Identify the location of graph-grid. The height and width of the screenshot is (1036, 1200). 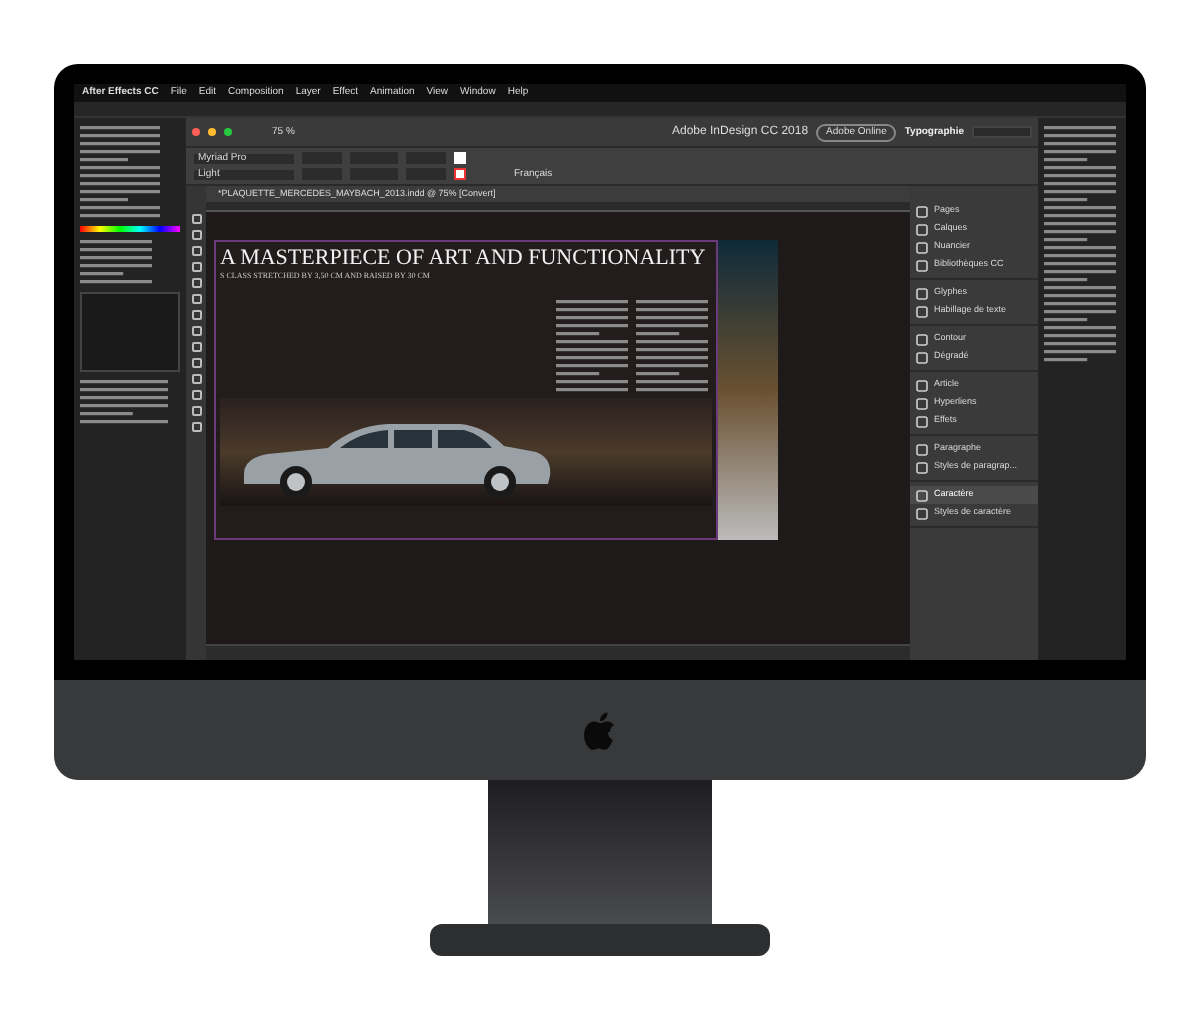
(130, 332).